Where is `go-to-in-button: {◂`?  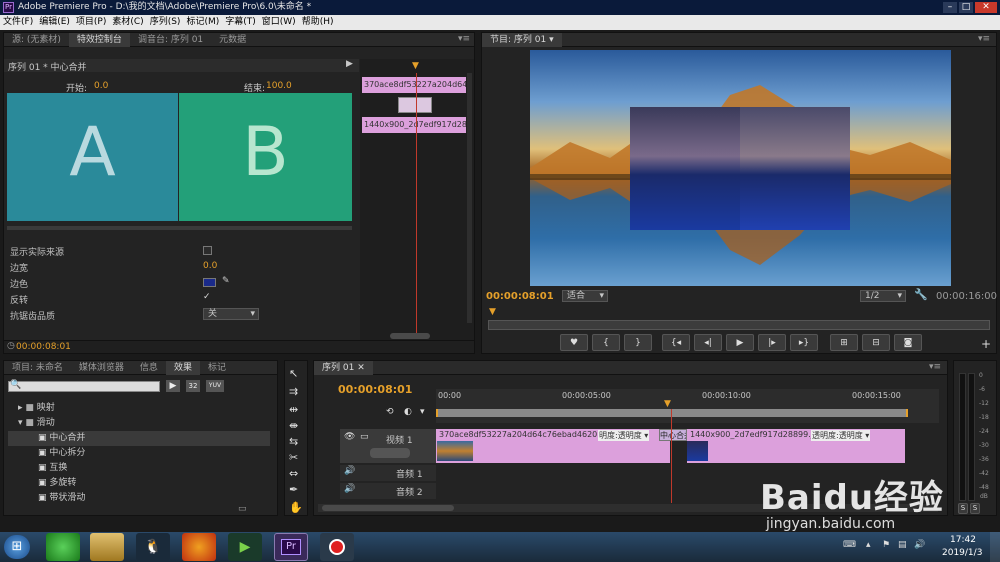 go-to-in-button: {◂ is located at coordinates (676, 342).